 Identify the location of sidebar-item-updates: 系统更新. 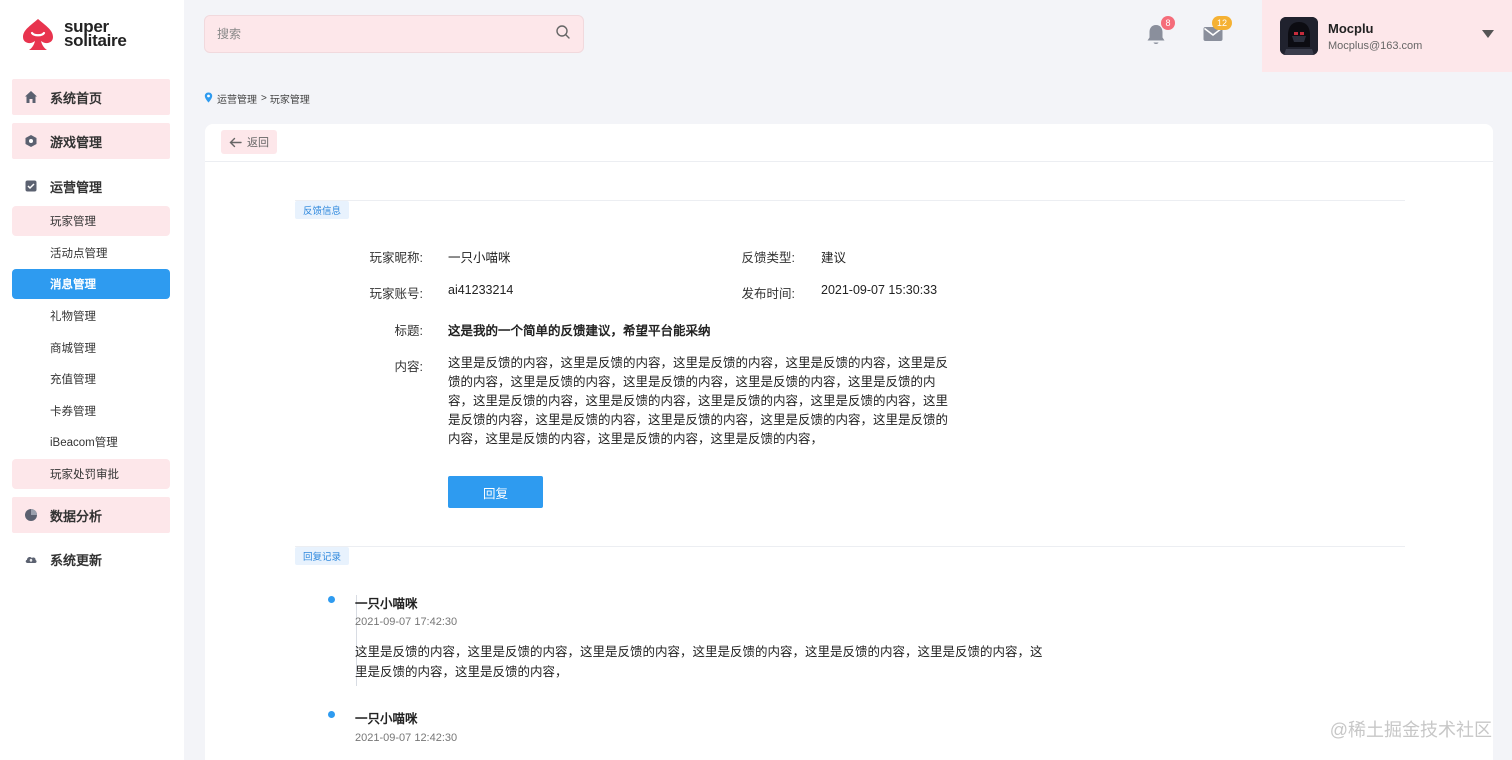
(91, 559).